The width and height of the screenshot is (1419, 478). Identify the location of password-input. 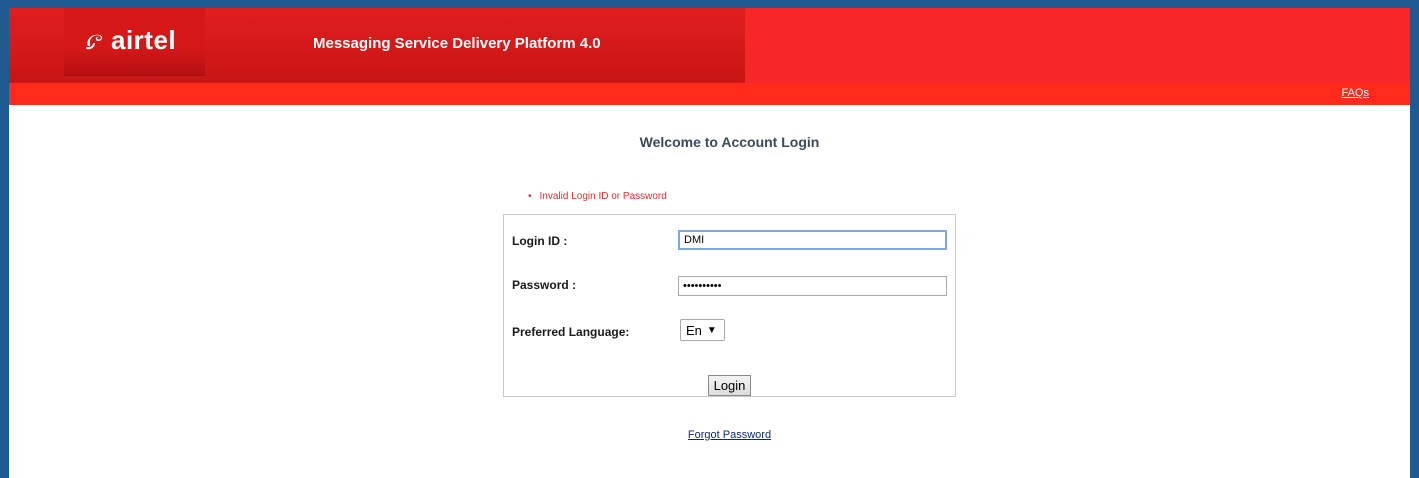
(812, 286).